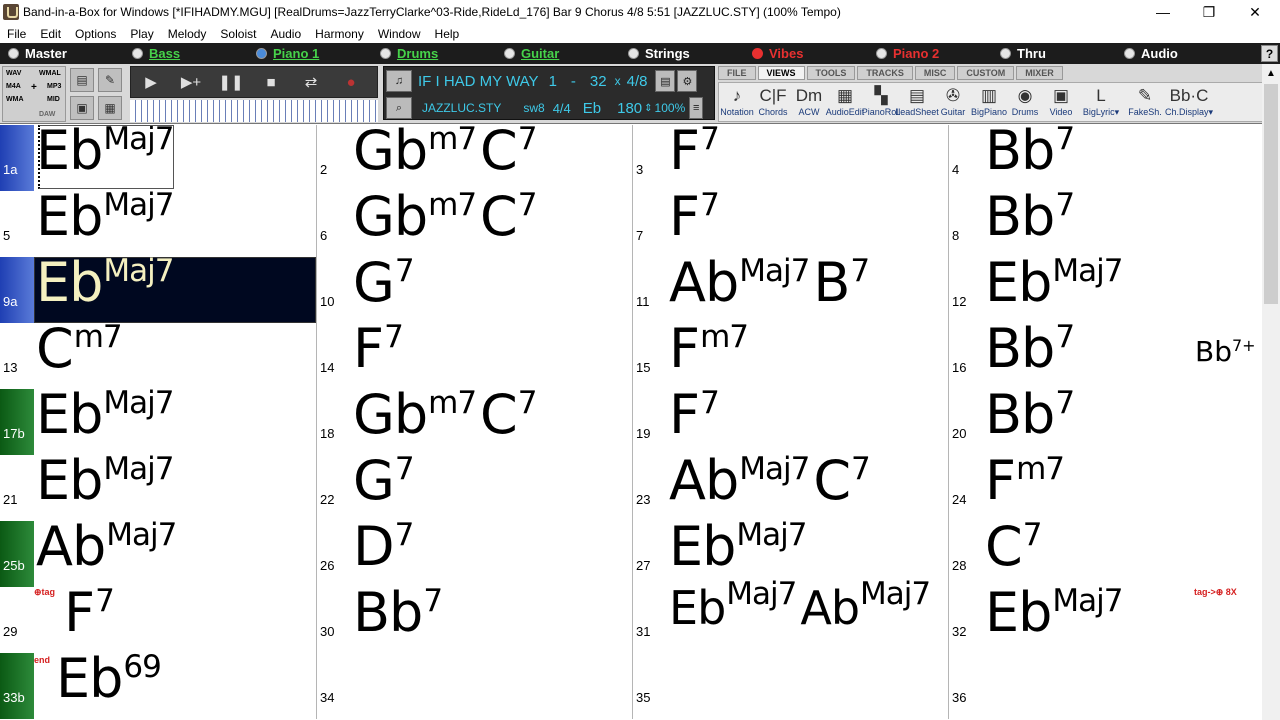 This screenshot has width=1280, height=720. What do you see at coordinates (1151, 53) in the screenshot?
I see `track-audio: Audio` at bounding box center [1151, 53].